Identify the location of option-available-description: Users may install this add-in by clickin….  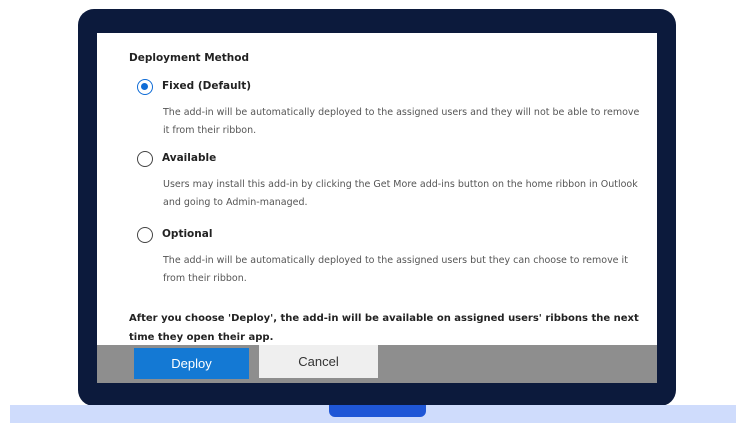
(400, 193).